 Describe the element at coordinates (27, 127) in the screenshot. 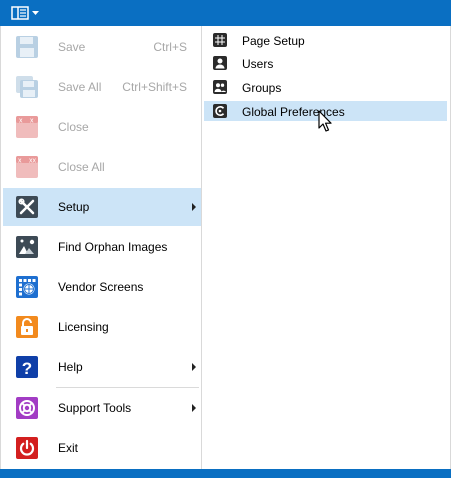

I see `close-document-icon: x x` at that location.